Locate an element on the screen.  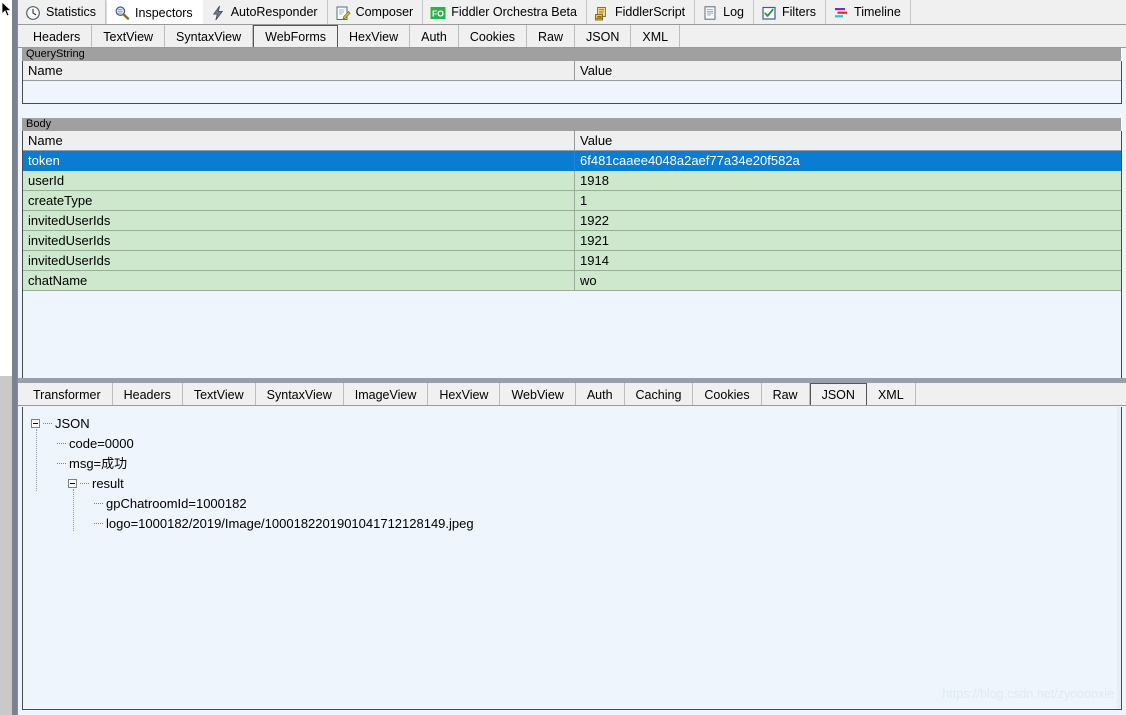
tab-inspectors: Inspectors is located at coordinates (154, 12).